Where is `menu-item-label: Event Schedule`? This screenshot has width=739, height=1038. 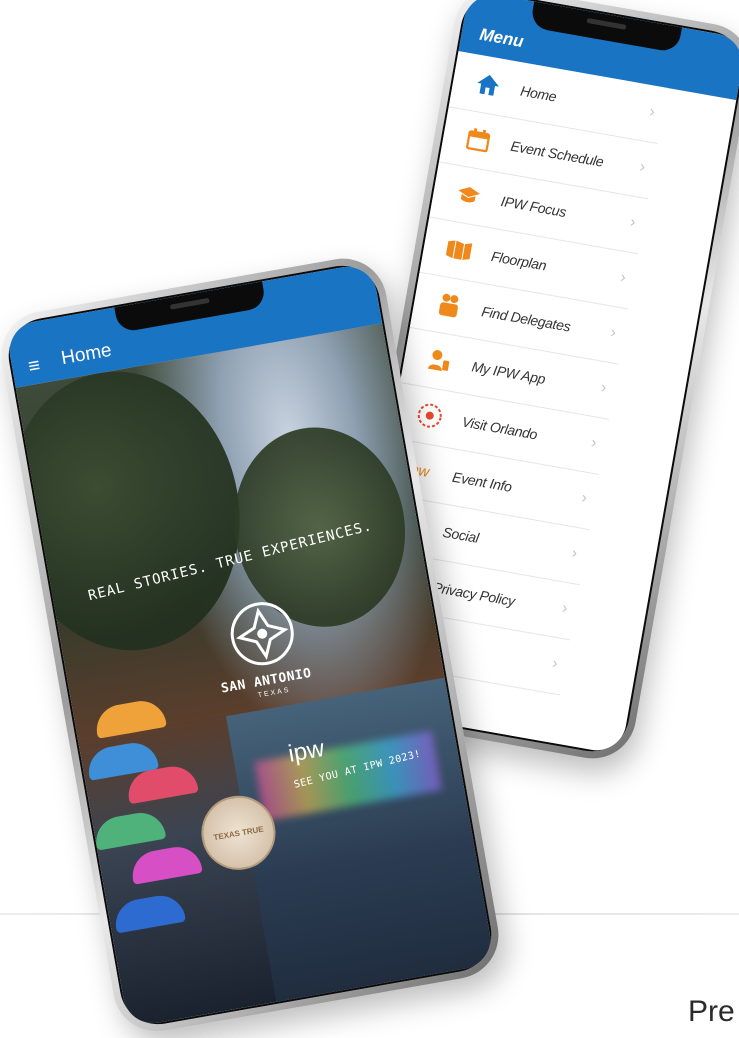
menu-item-label: Event Schedule is located at coordinates (557, 153).